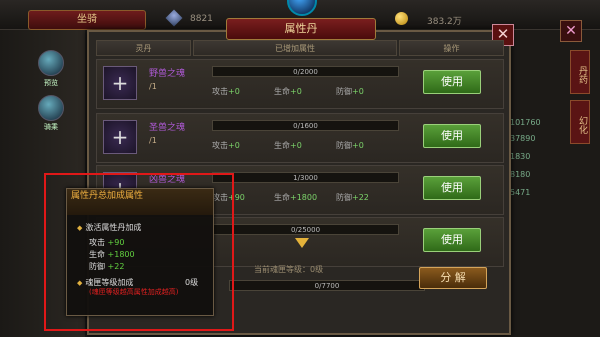 This screenshot has height=337, width=600. I want to click on progress-text: 0/1600, so click(305, 126).